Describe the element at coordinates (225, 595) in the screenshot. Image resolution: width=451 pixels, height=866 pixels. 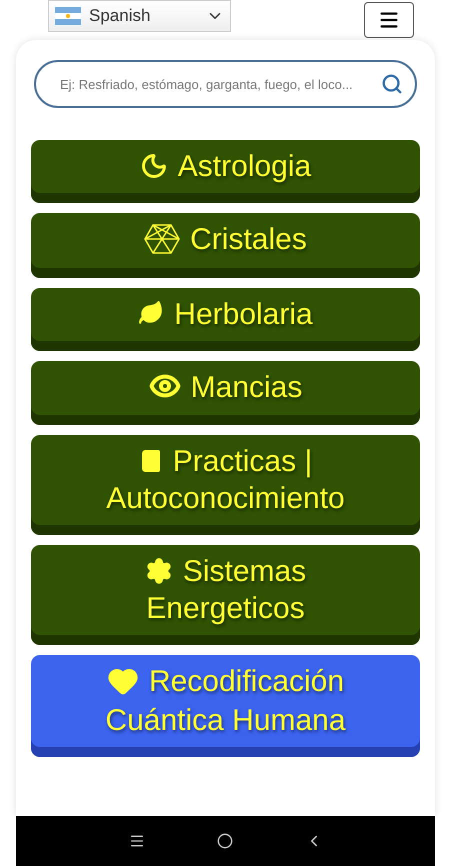
I see `category-button: Sistemas Energeticos` at that location.